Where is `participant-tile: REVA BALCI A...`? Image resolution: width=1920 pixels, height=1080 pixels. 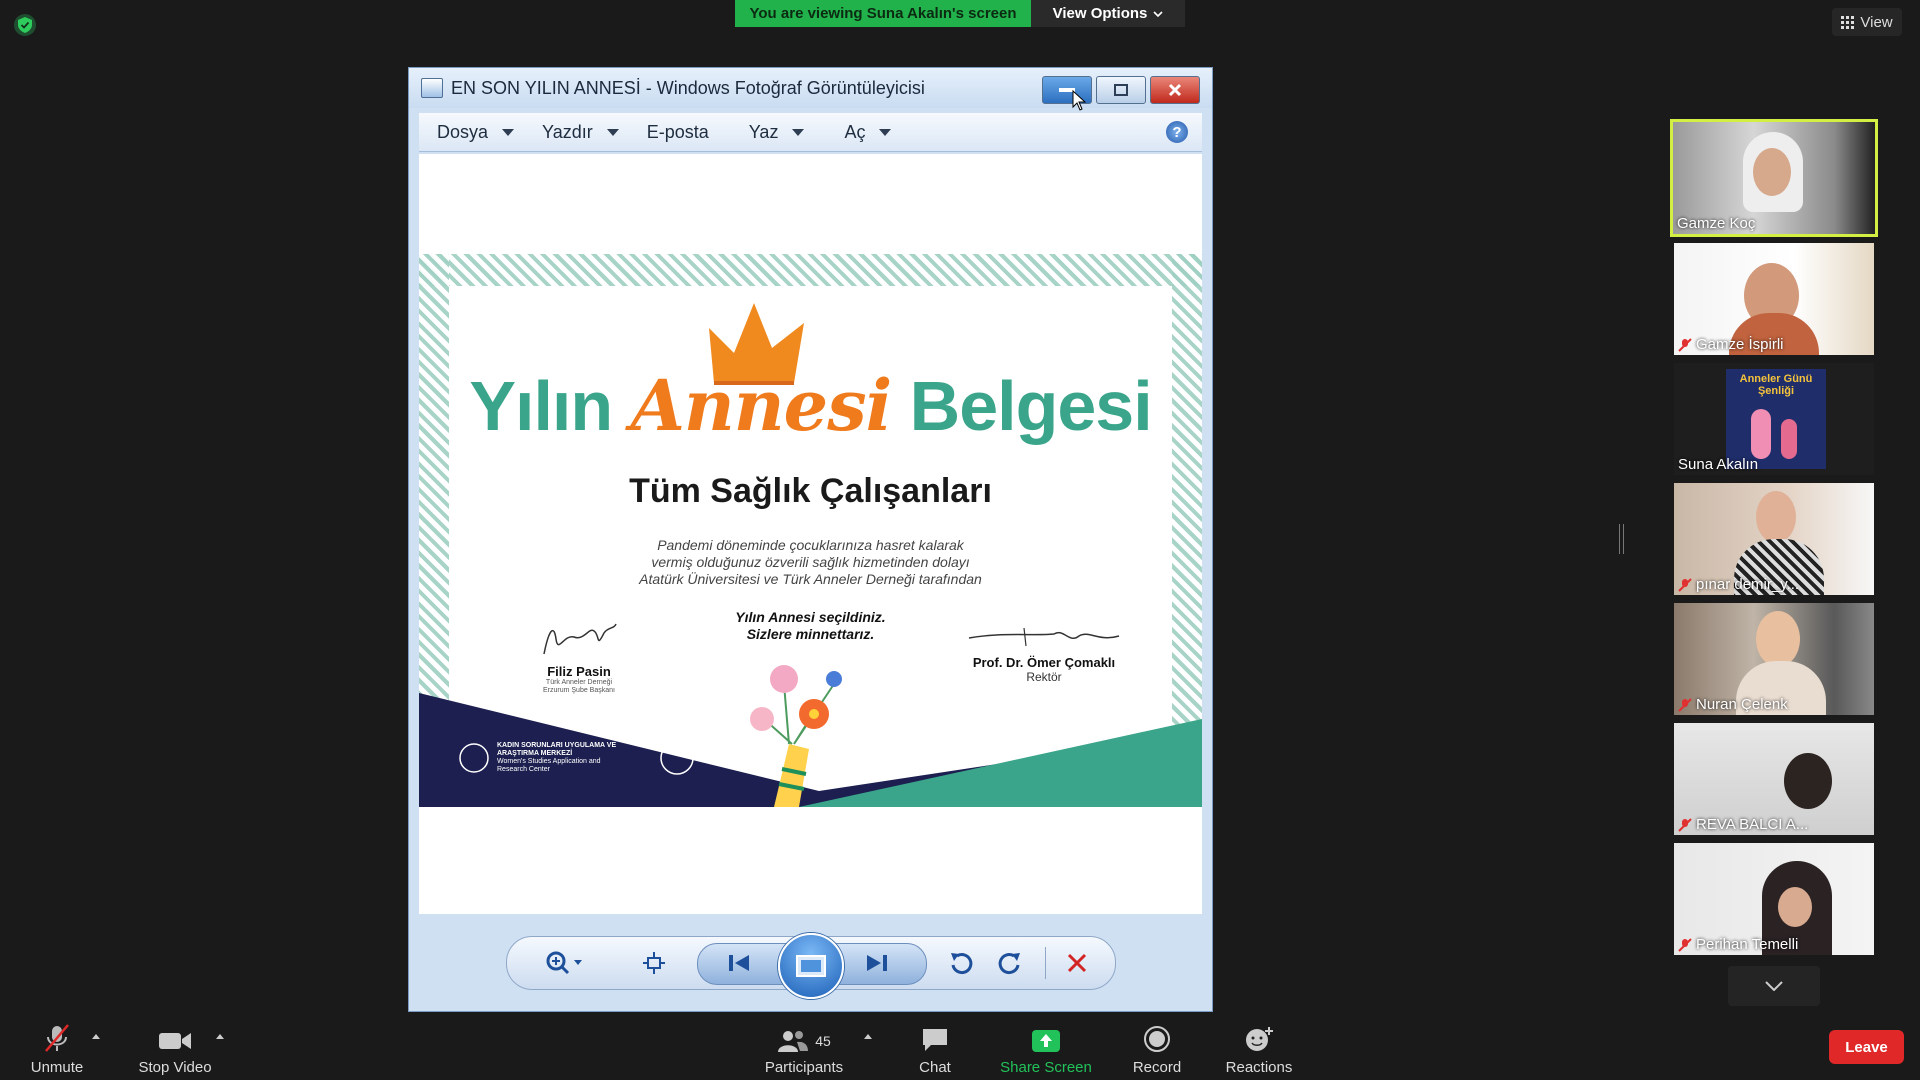 participant-tile: REVA BALCI A... is located at coordinates (1774, 779).